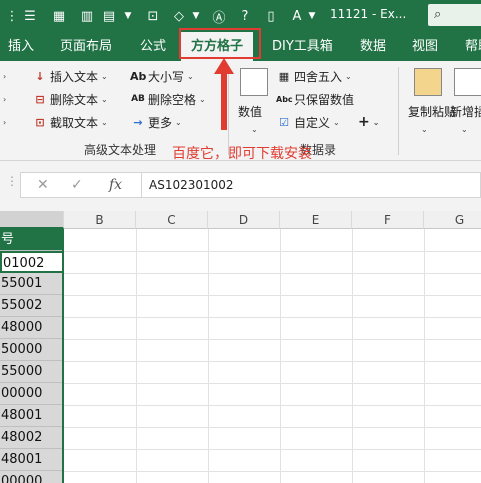 Image resolution: width=481 pixels, height=483 pixels. What do you see at coordinates (271, 16) in the screenshot?
I see `document-icon: ▯` at bounding box center [271, 16].